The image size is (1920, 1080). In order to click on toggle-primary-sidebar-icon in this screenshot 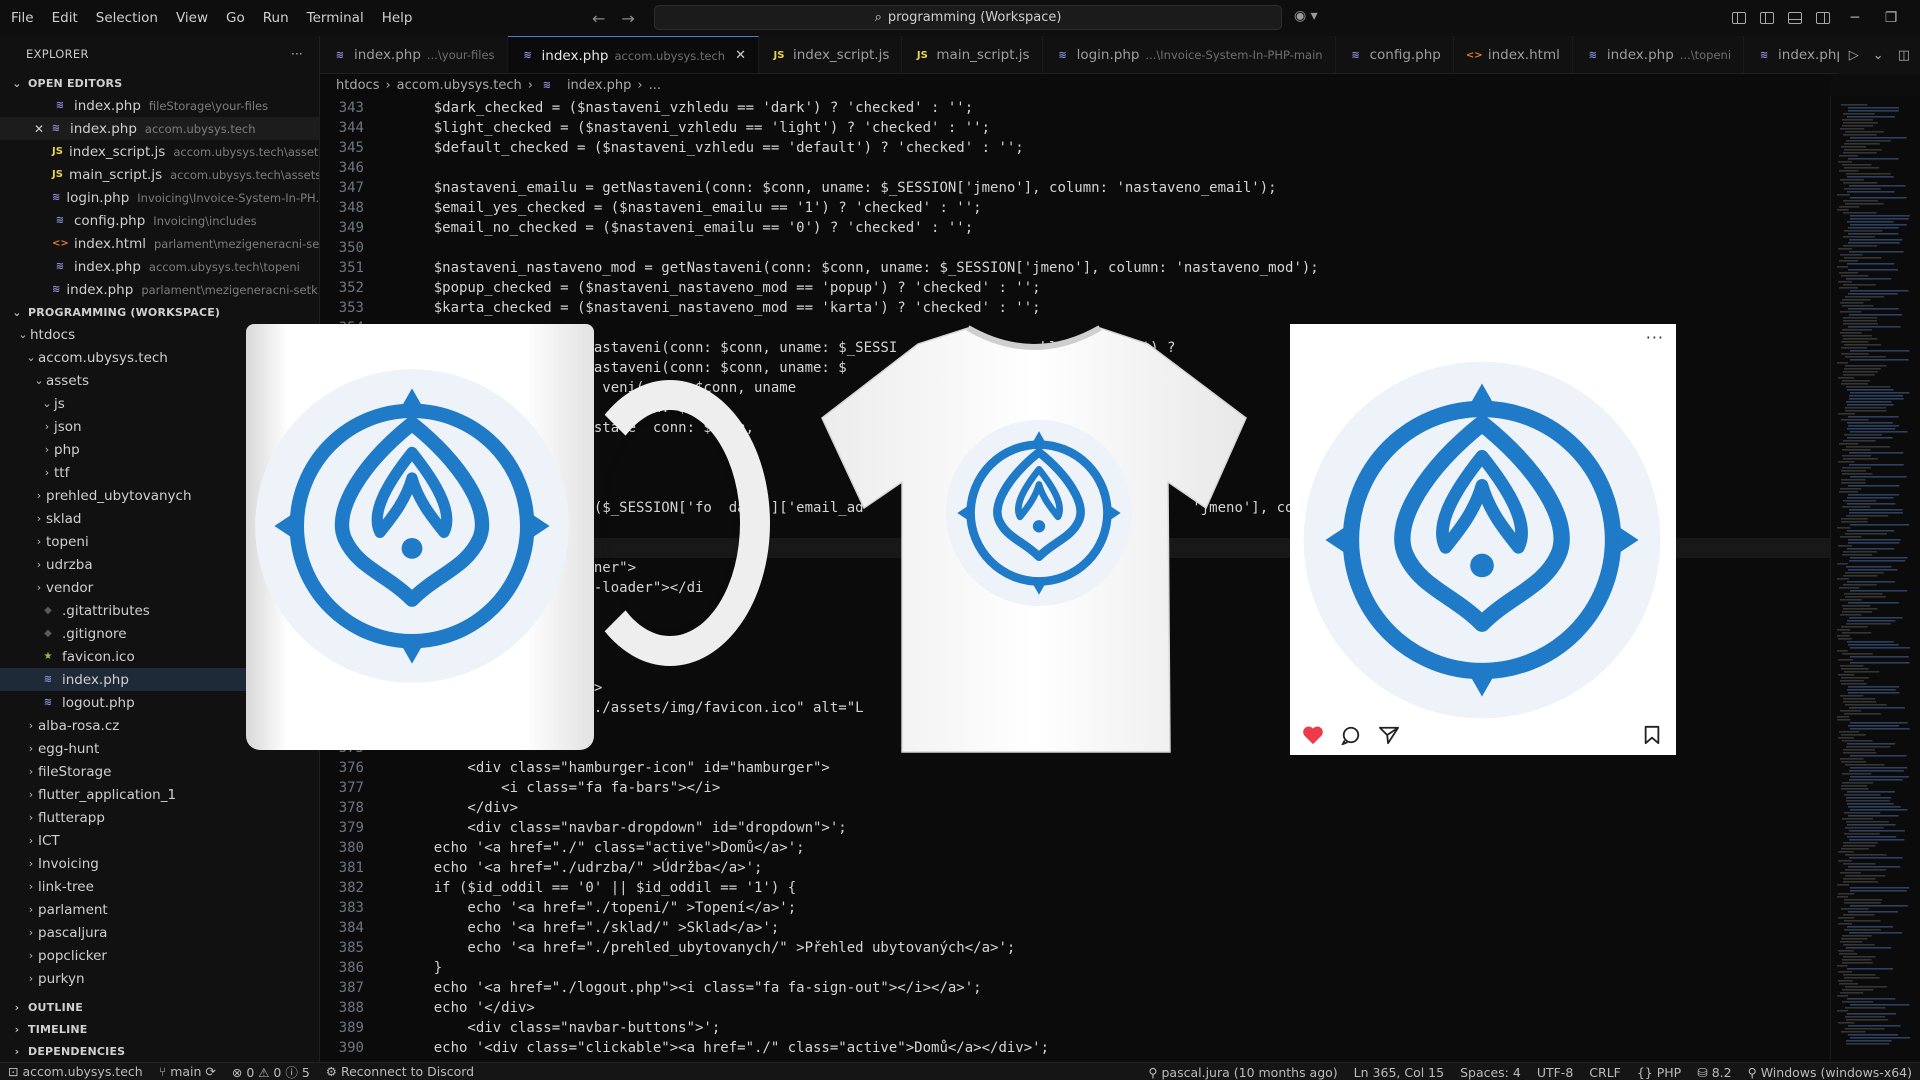, I will do `click(1767, 18)`.